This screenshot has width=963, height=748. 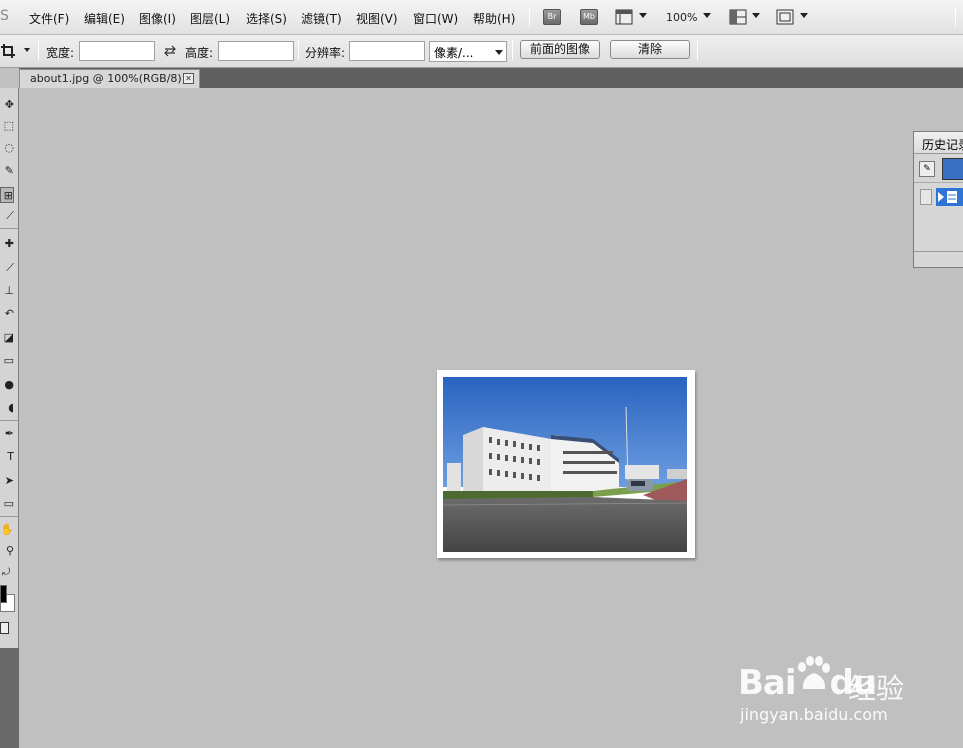 What do you see at coordinates (266, 18) in the screenshot?
I see `menu-select: 选择(S)` at bounding box center [266, 18].